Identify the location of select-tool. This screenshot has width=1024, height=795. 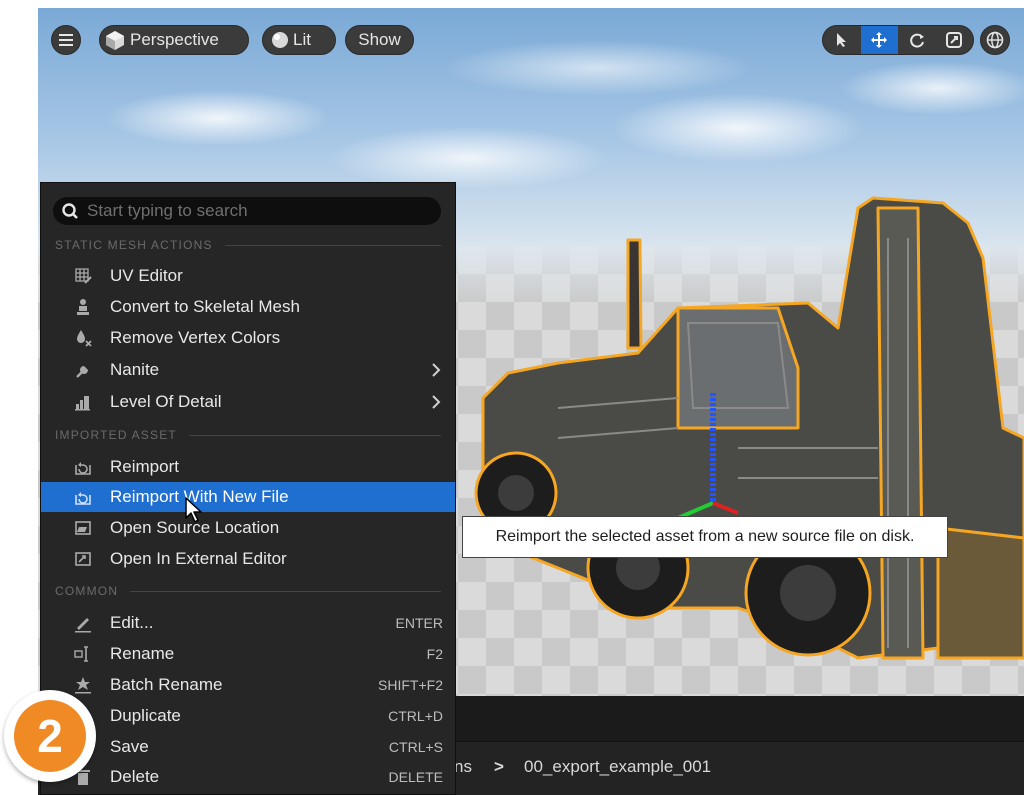
(842, 40).